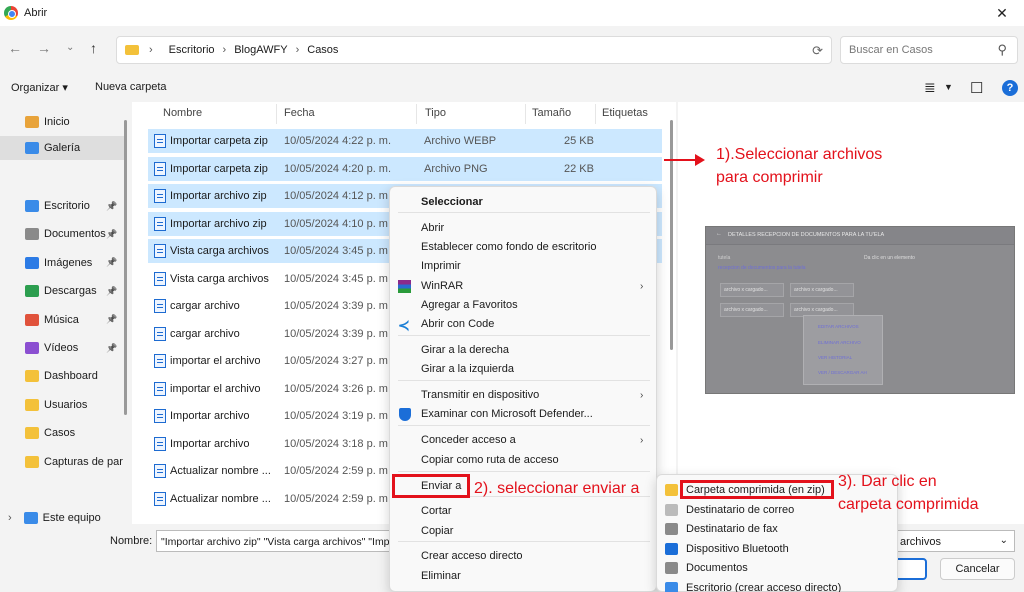  Describe the element at coordinates (299, 113) in the screenshot. I see `column-header-date: Fecha` at that location.